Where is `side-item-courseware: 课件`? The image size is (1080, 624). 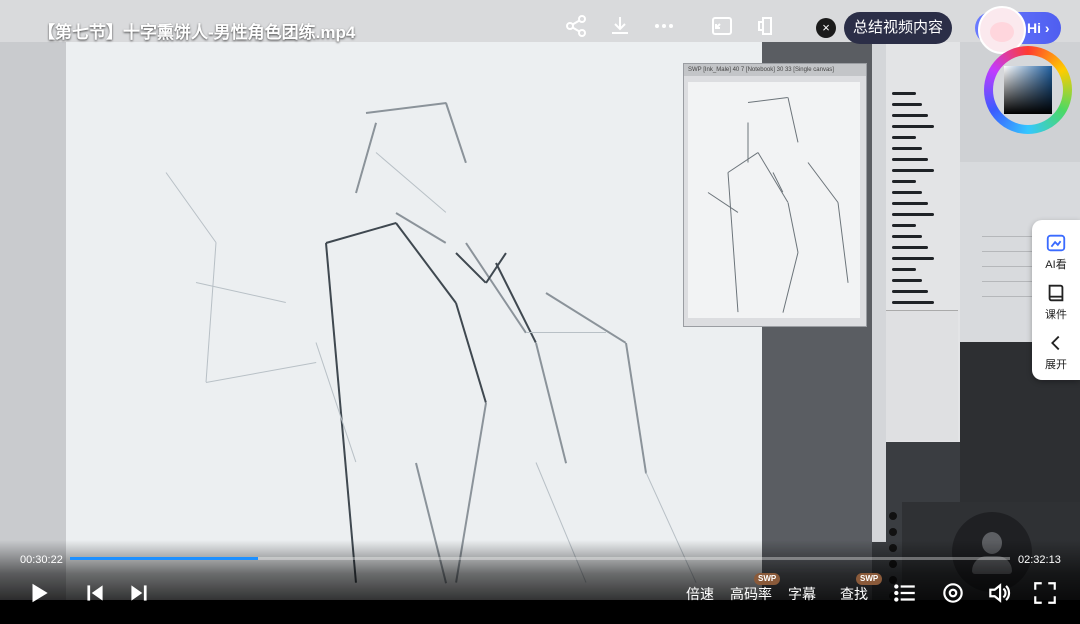 side-item-courseware: 课件 is located at coordinates (1056, 302).